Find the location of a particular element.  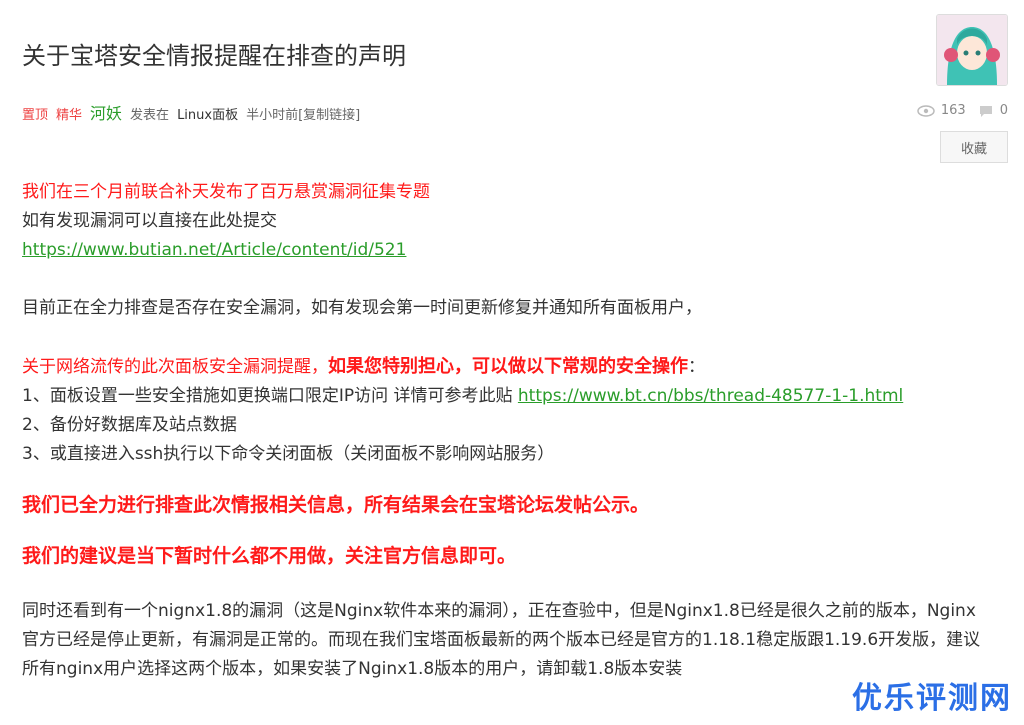

author-avatar is located at coordinates (972, 50).